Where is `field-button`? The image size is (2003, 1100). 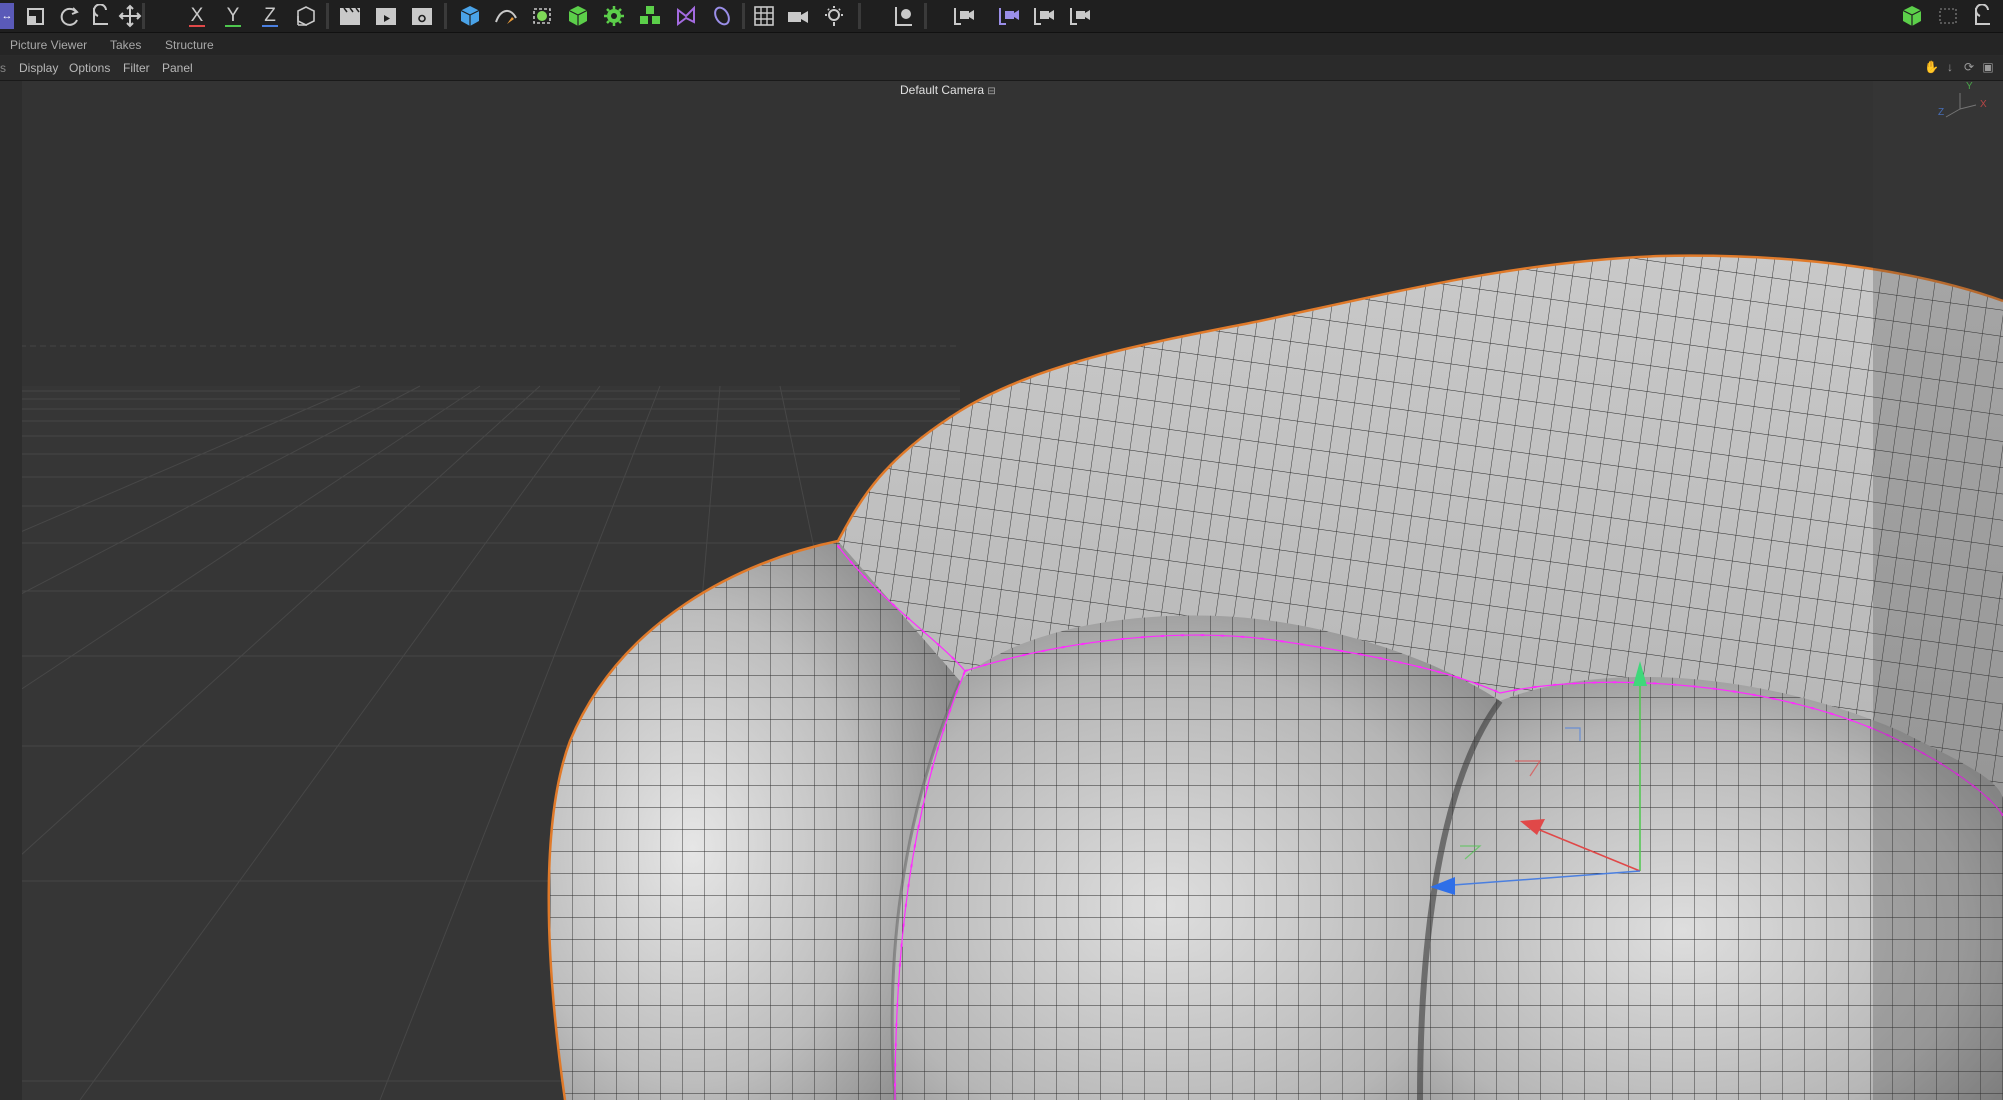 field-button is located at coordinates (722, 16).